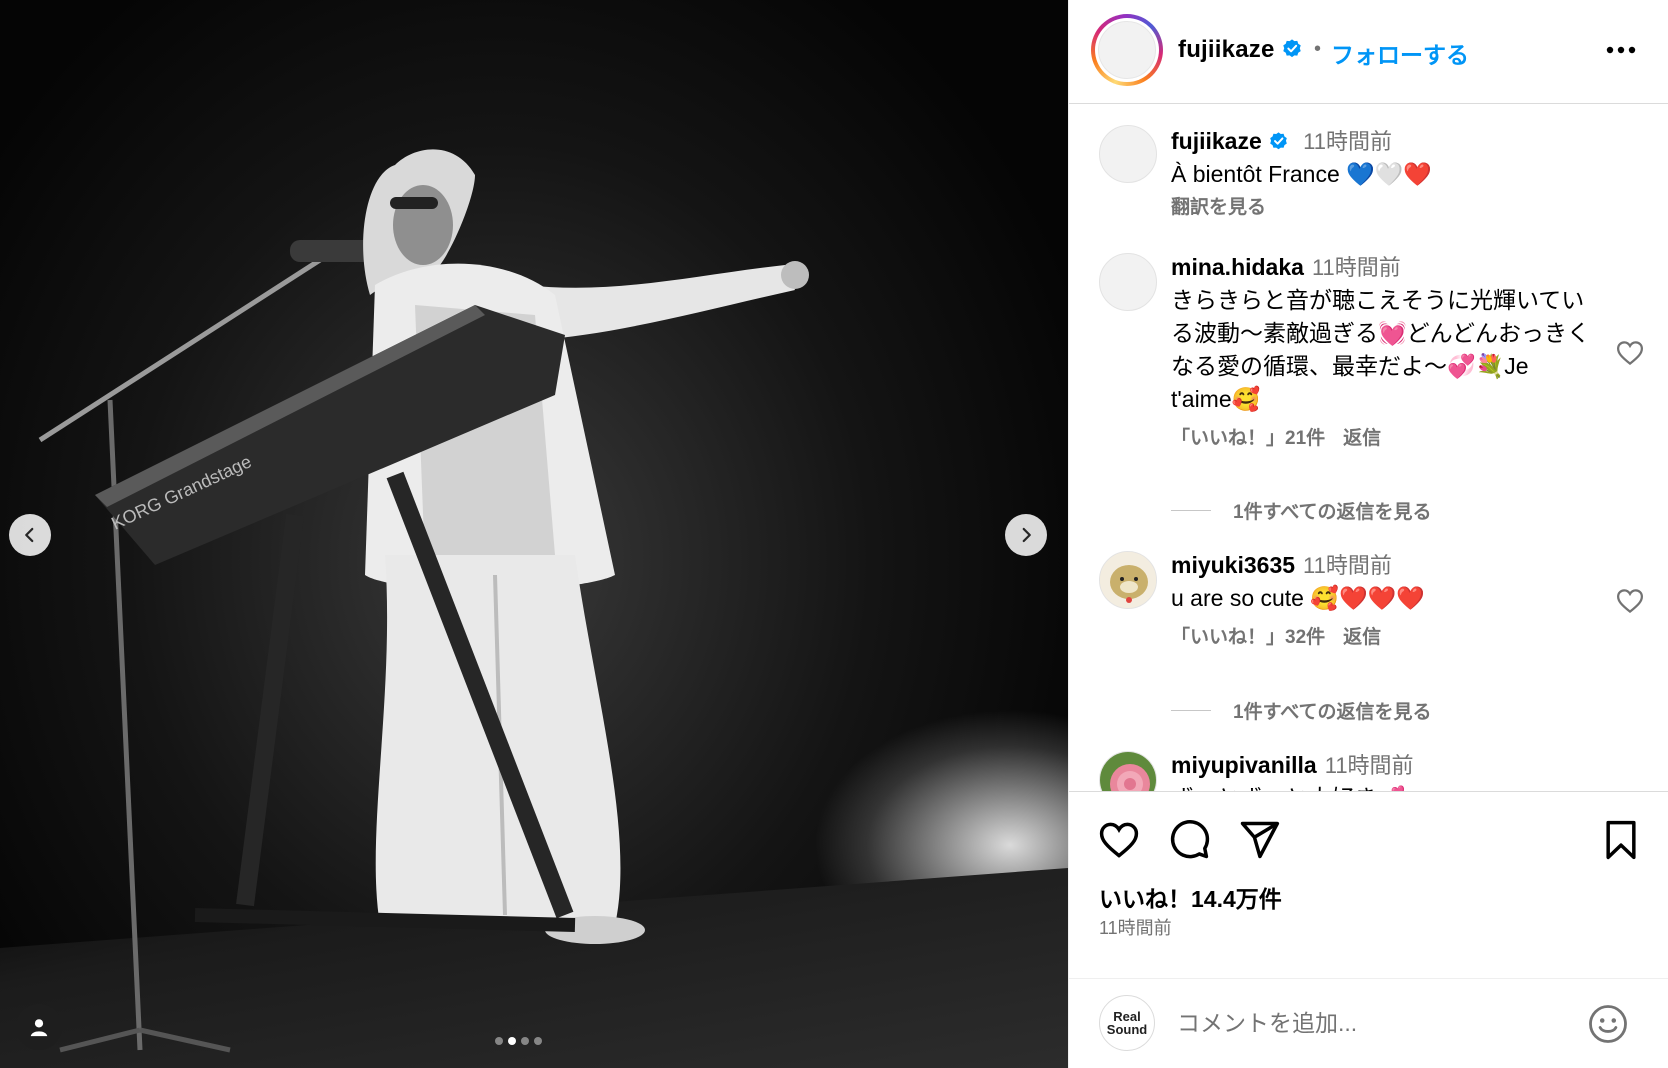 The image size is (1668, 1068). What do you see at coordinates (1244, 765) in the screenshot?
I see `comment-username: miyupivanilla` at bounding box center [1244, 765].